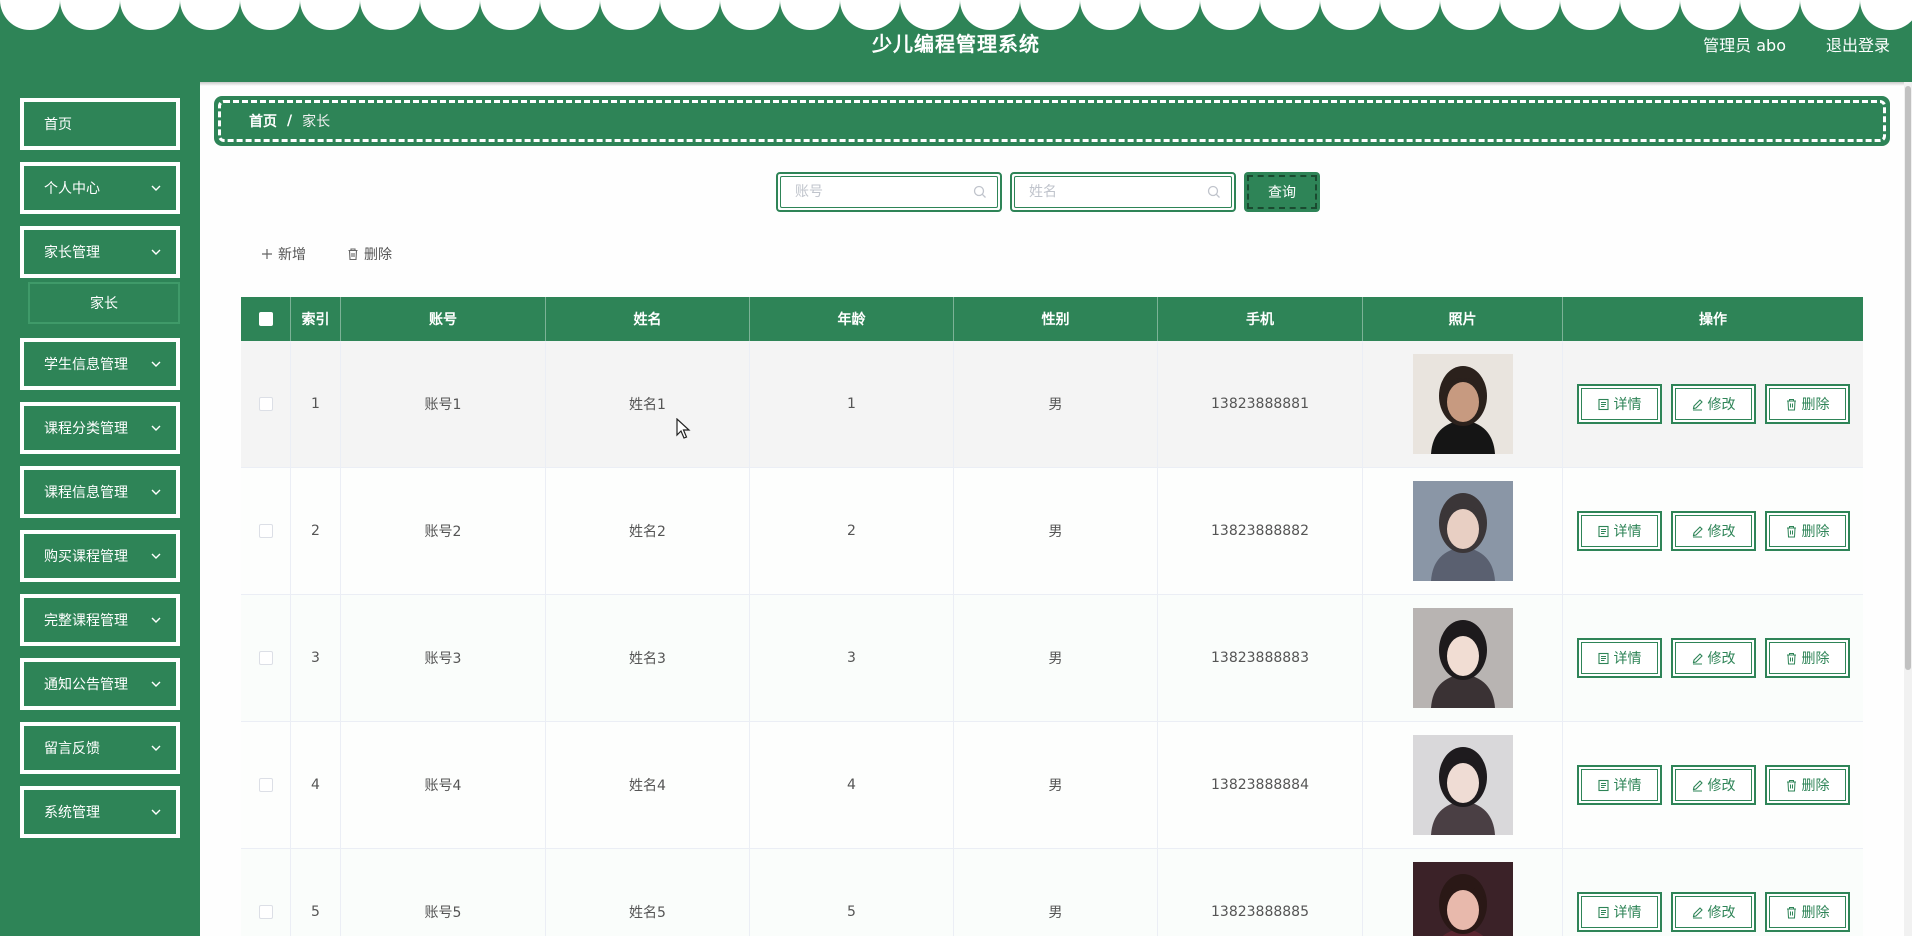 Image resolution: width=1912 pixels, height=936 pixels. I want to click on query-button-label: 查询, so click(1282, 192).